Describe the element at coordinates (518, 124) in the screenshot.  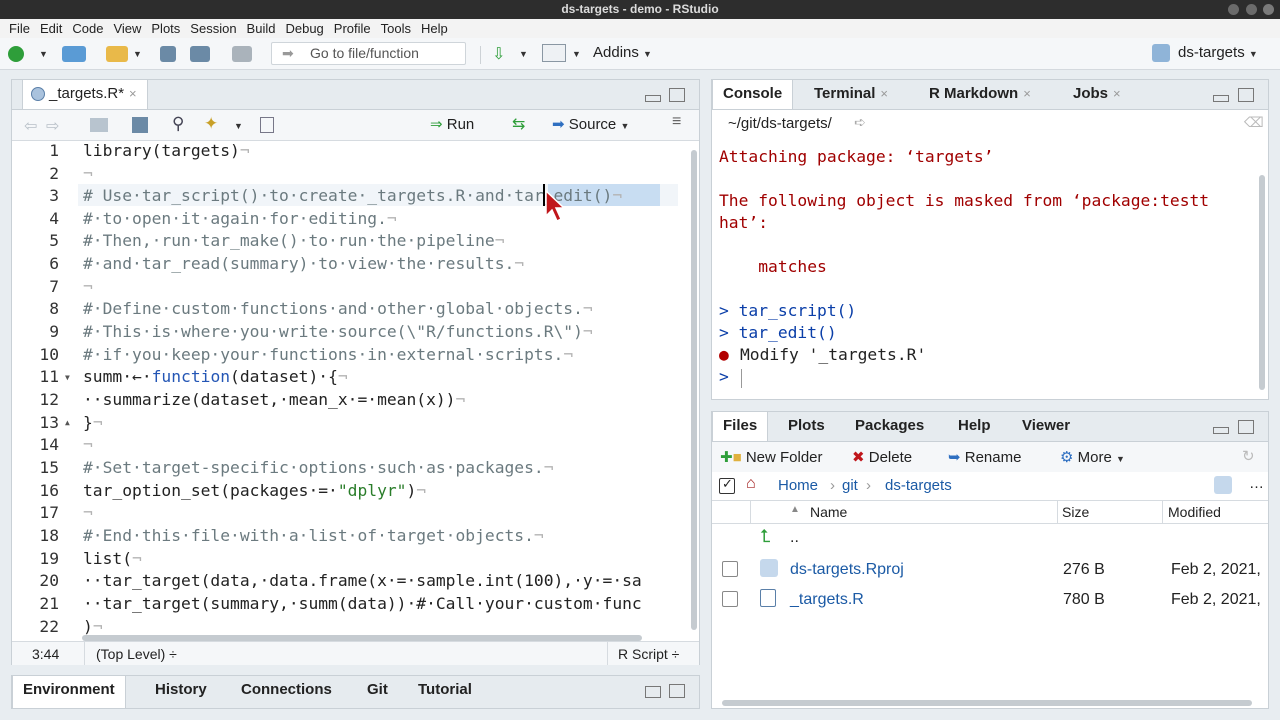
I see `rerun-icon: ⇆` at that location.